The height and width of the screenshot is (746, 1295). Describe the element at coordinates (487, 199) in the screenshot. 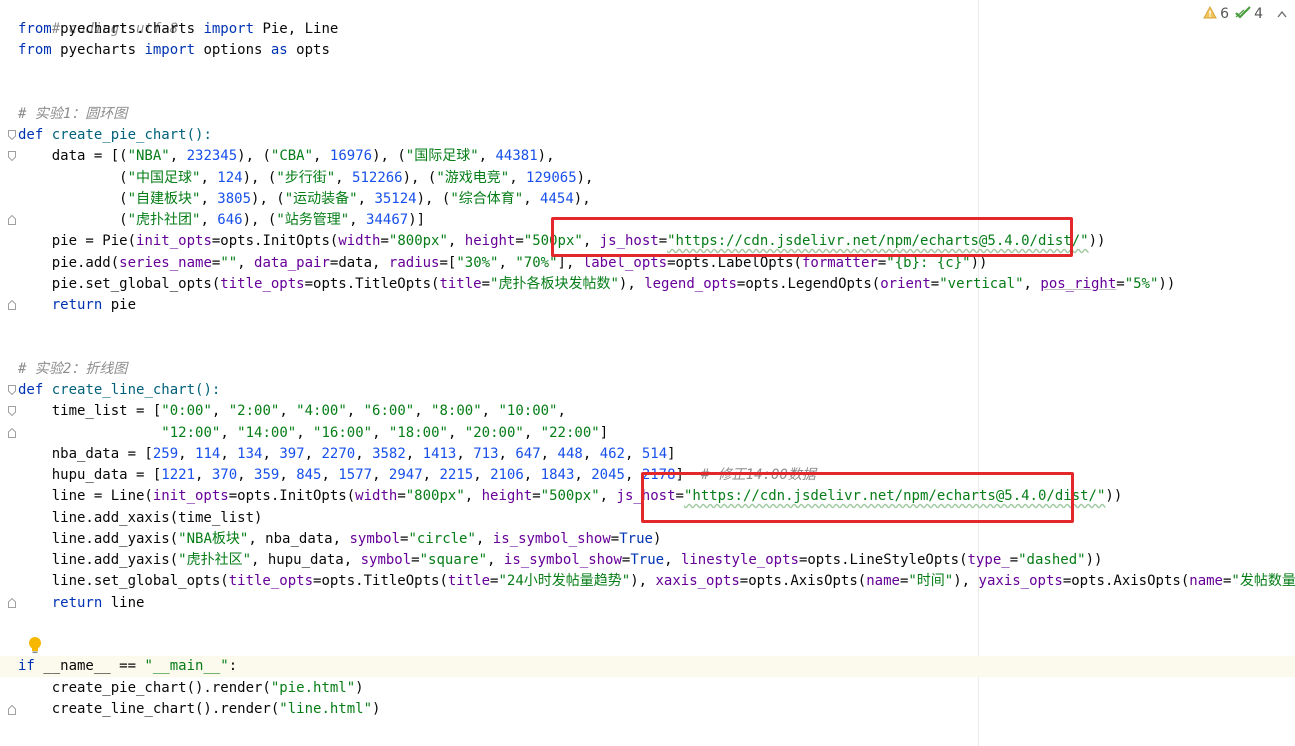

I see `string-literal: "综合体育"` at that location.